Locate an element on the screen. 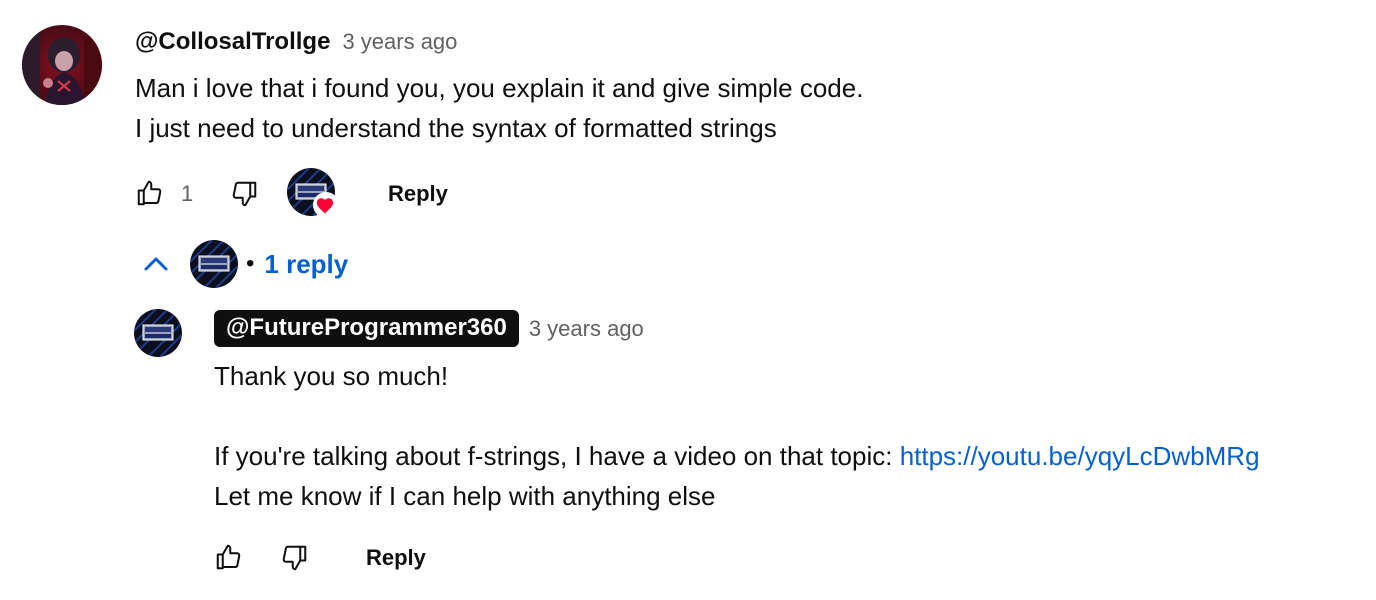  reply-header: @FutureProgrammer360 3 years ago is located at coordinates (429, 328).